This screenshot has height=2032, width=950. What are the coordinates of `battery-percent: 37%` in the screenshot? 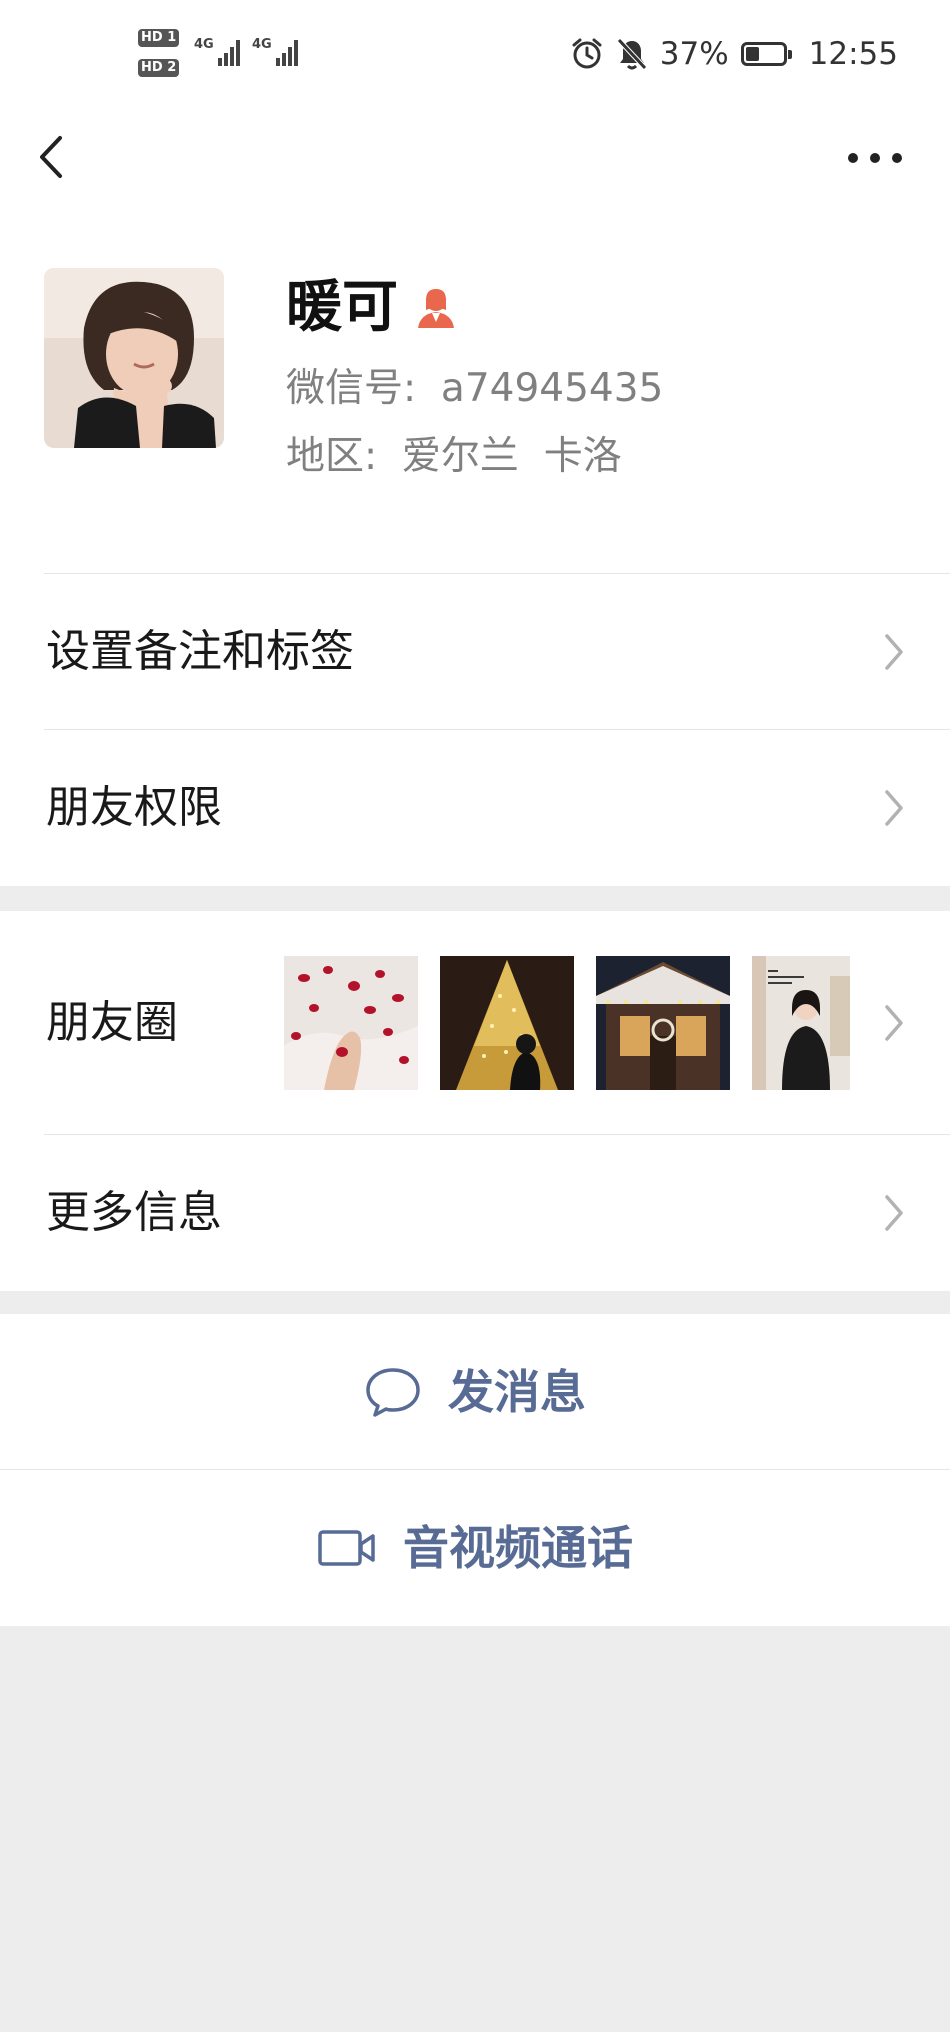 It's located at (694, 54).